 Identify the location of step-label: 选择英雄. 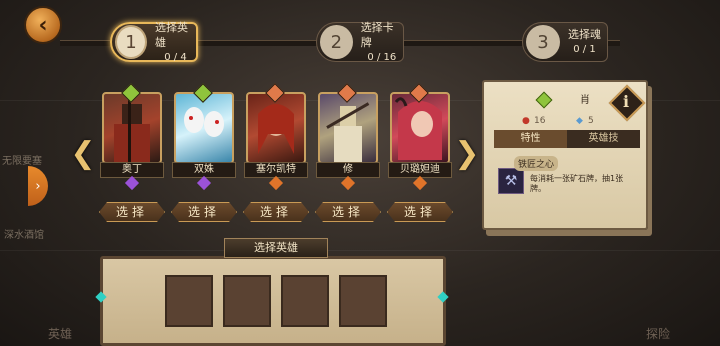
(171, 34).